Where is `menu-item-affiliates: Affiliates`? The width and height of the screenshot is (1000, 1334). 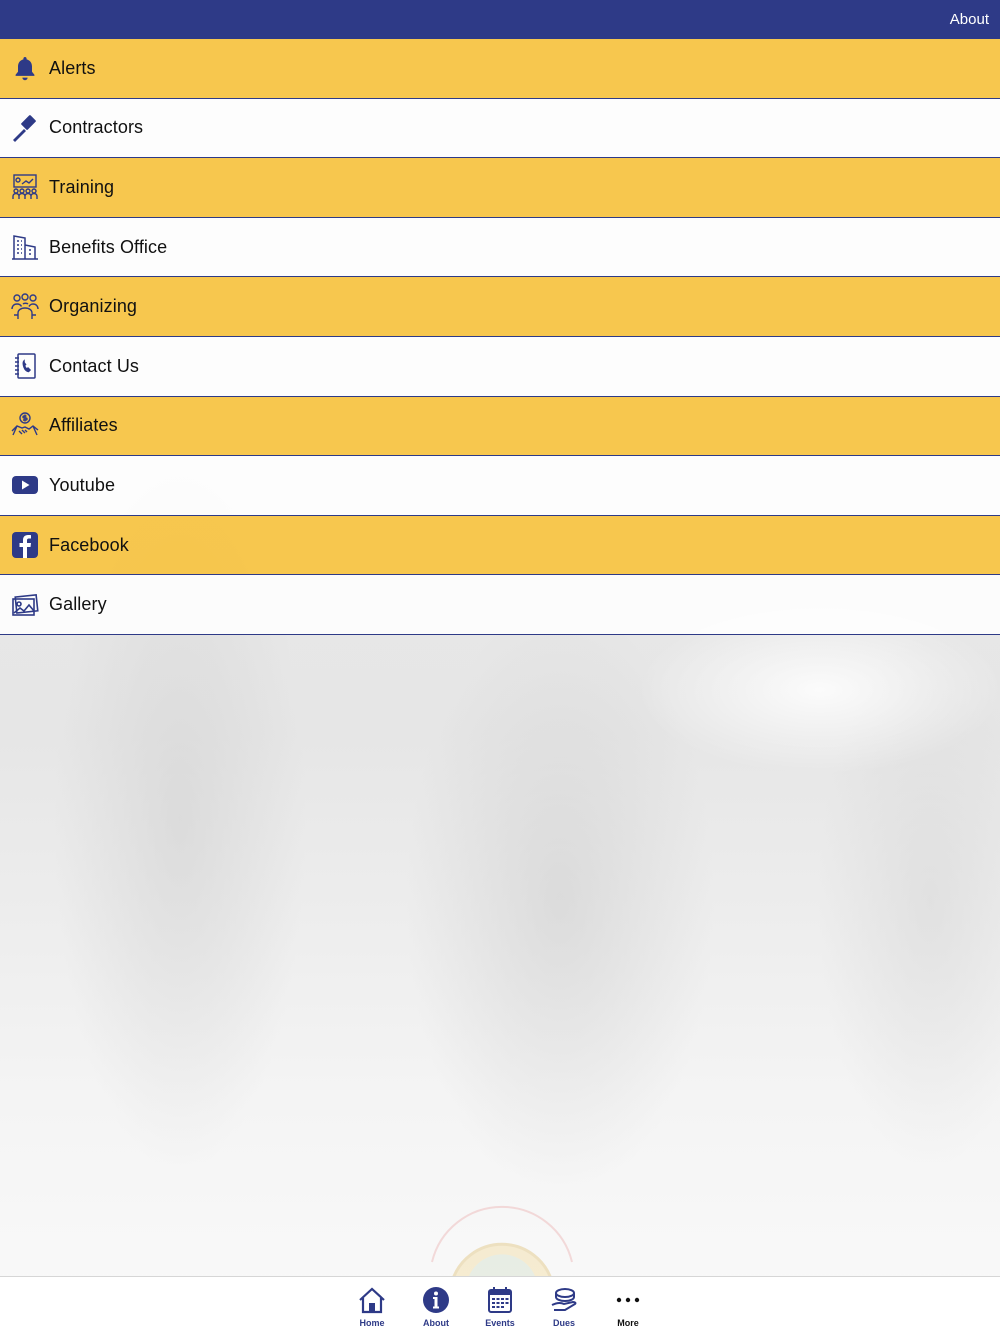
menu-item-affiliates: Affiliates is located at coordinates (500, 426).